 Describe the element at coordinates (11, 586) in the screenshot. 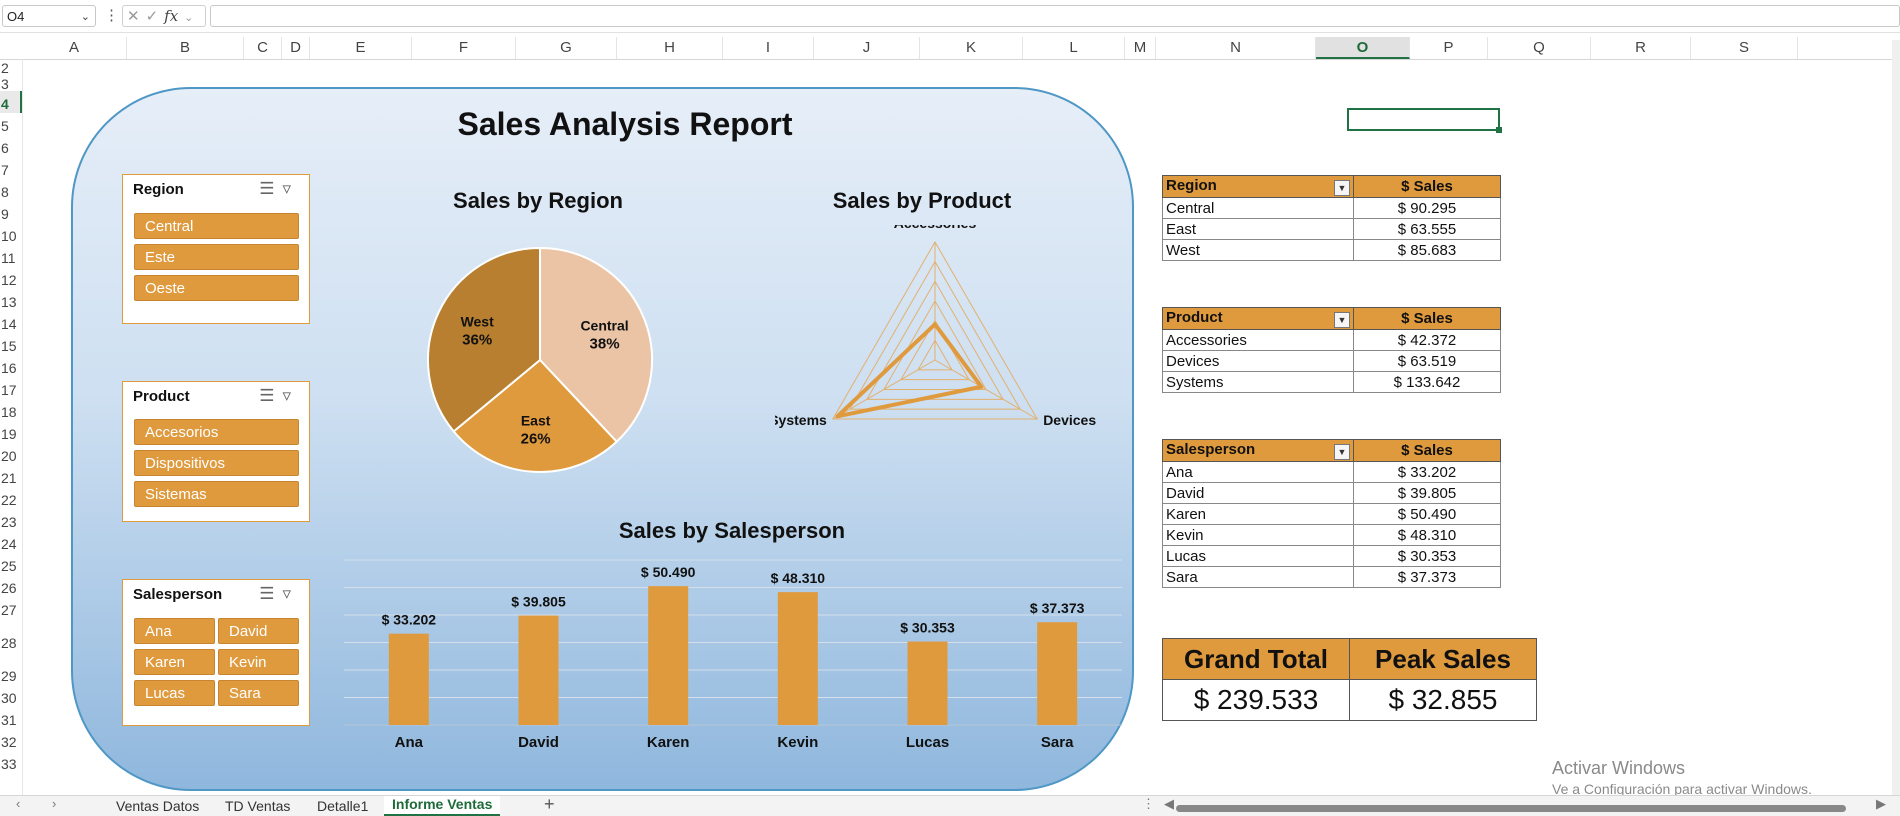

I see `row-header-26: 26` at that location.